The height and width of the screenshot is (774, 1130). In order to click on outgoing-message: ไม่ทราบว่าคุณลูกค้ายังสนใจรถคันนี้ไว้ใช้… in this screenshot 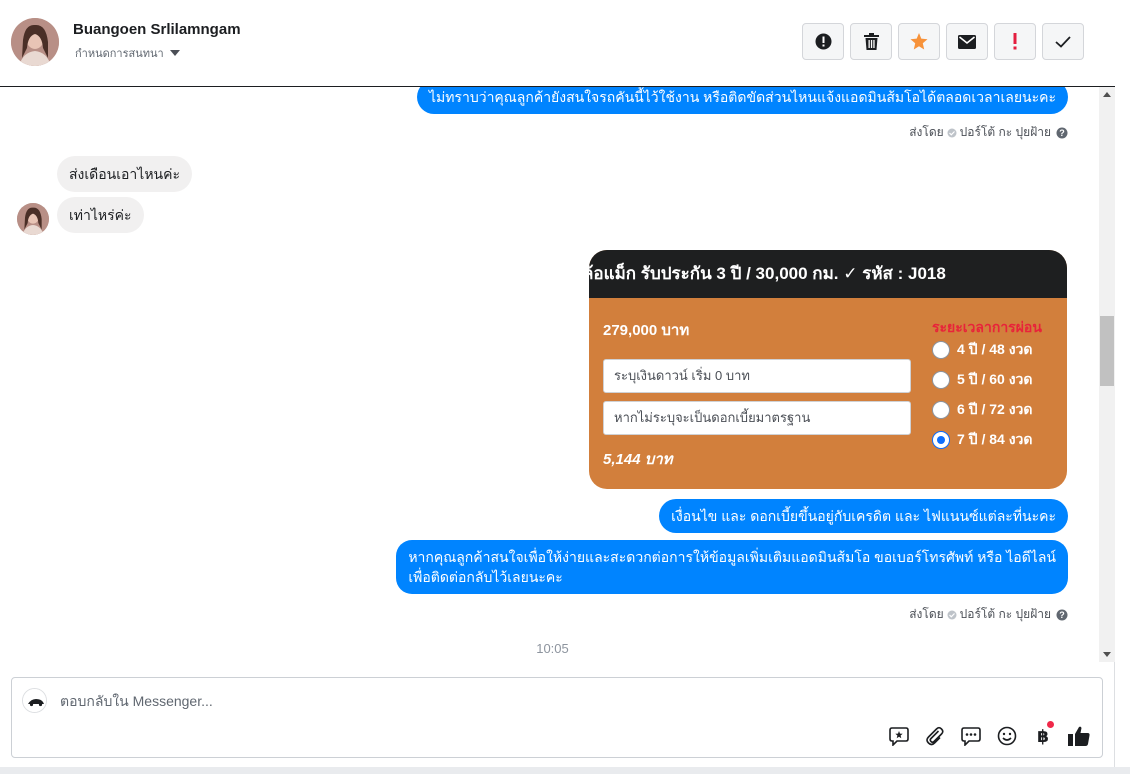, I will do `click(742, 100)`.